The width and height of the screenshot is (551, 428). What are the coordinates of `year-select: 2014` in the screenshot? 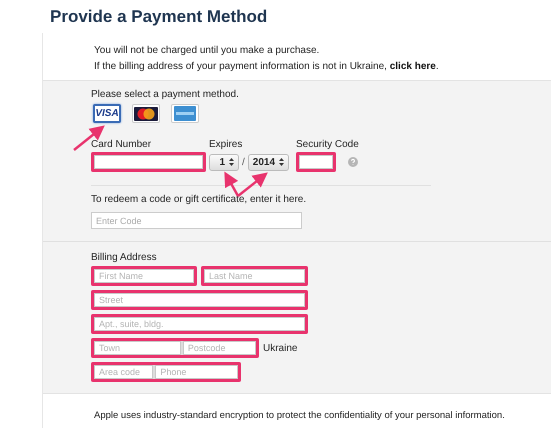 It's located at (269, 162).